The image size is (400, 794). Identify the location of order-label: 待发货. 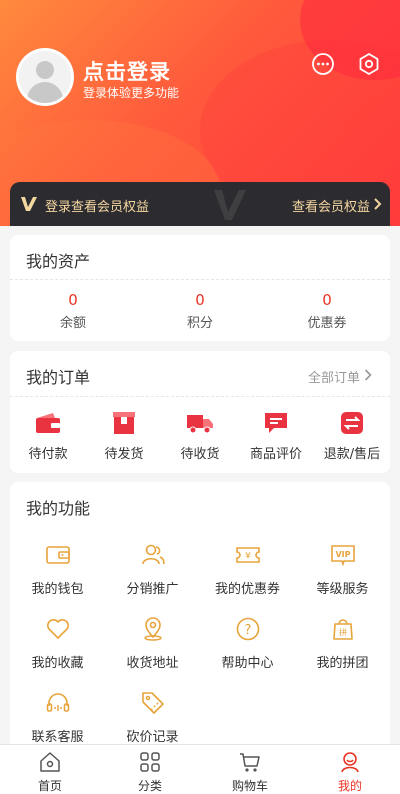
(124, 454).